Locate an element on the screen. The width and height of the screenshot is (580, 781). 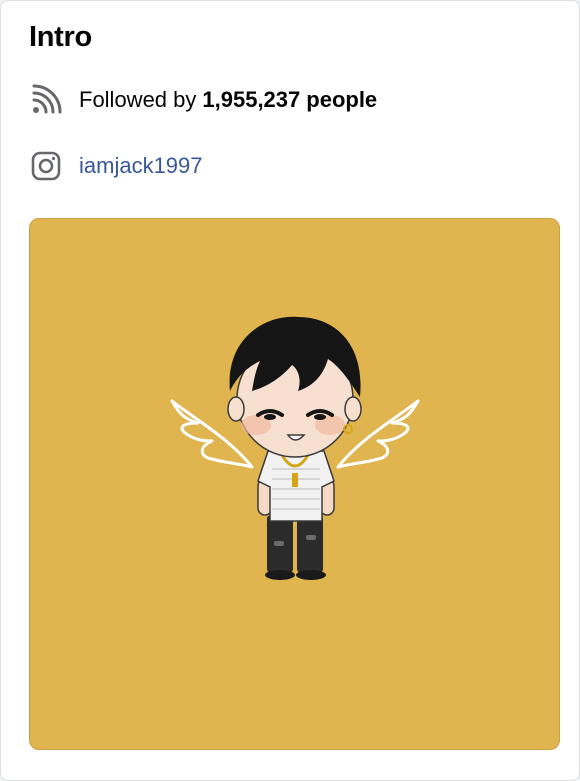
followers-row: Followed by 1,955,237 people is located at coordinates (206, 100).